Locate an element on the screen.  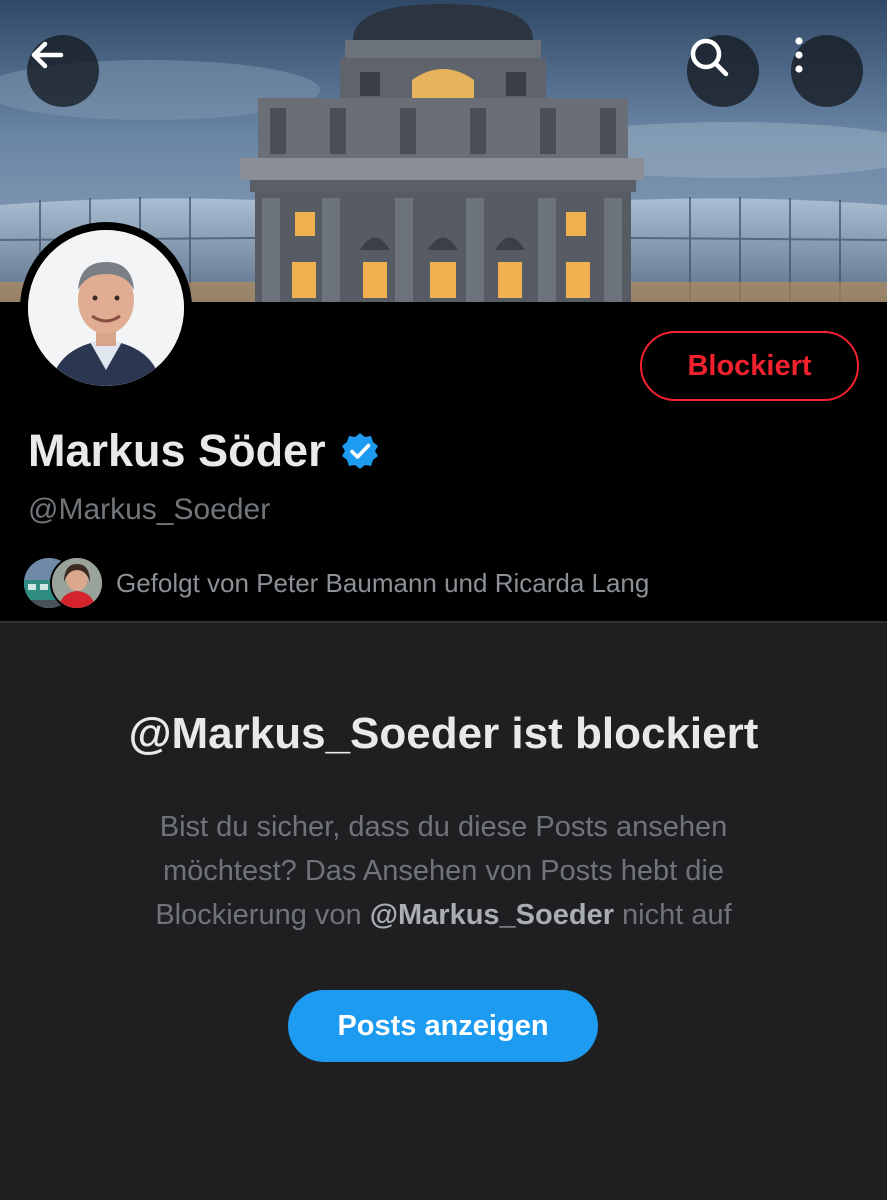
blocked-notice-title: @Markus_Soeder ist blockiert is located at coordinates (443, 733).